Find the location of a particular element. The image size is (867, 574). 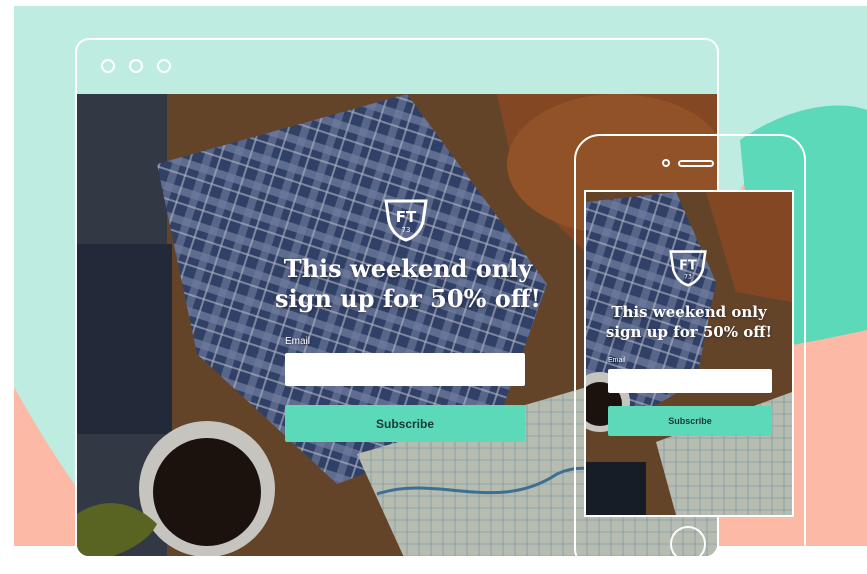

mobile-promo-headline: This weekend only sign up for 50% off! is located at coordinates (689, 322).